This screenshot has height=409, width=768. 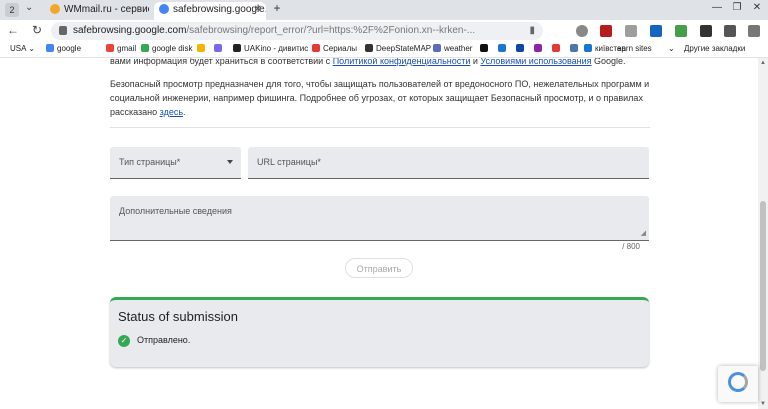 I want to click on close-window-button: ✕, so click(x=757, y=7).